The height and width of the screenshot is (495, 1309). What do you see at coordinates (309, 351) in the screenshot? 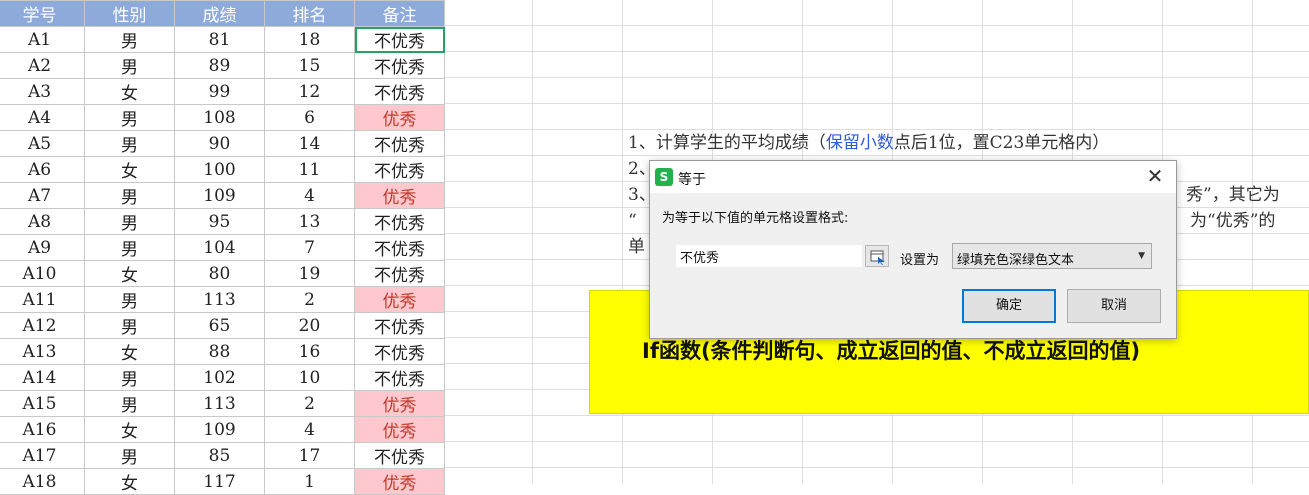
I see `rank-cell: 16` at bounding box center [309, 351].